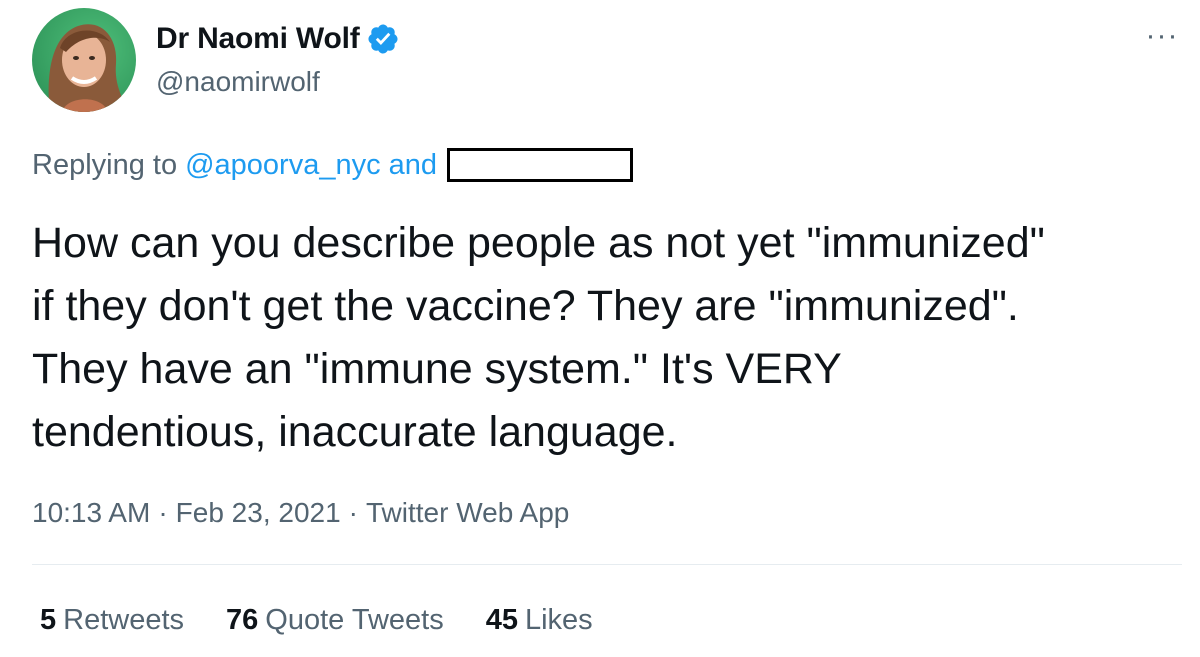 This screenshot has width=1200, height=657. Describe the element at coordinates (105, 164) in the screenshot. I see `replying-to-prefix: Replying to` at that location.